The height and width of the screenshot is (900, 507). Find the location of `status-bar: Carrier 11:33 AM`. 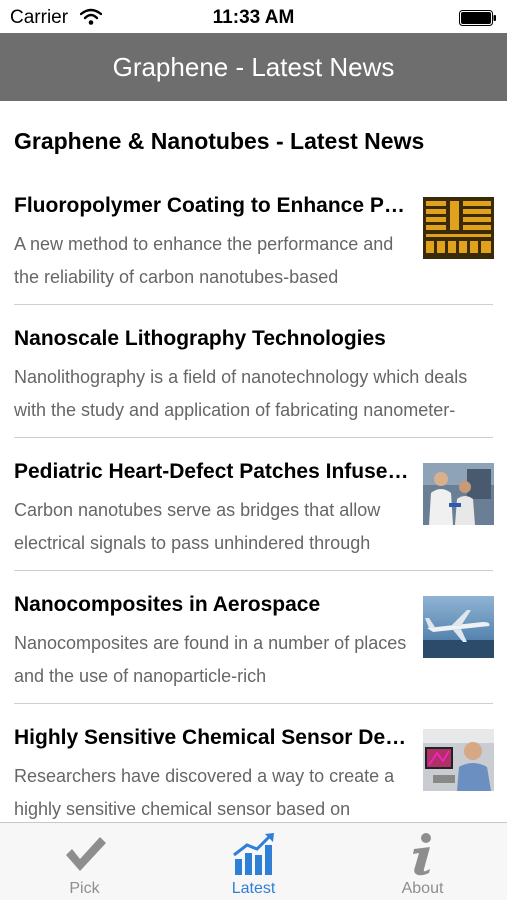

status-bar: Carrier 11:33 AM is located at coordinates (253, 16).